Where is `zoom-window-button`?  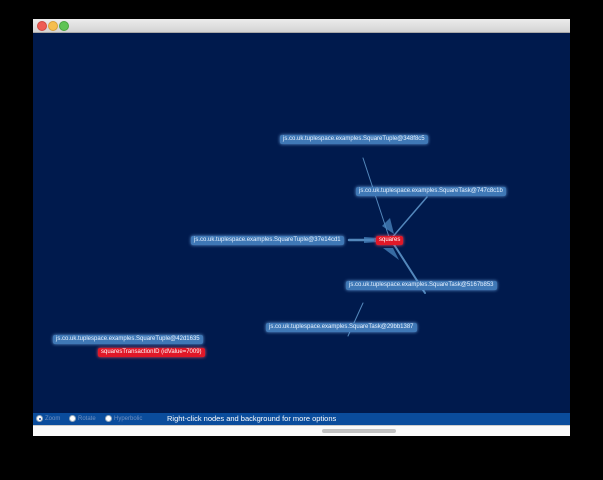
zoom-window-button is located at coordinates (64, 26).